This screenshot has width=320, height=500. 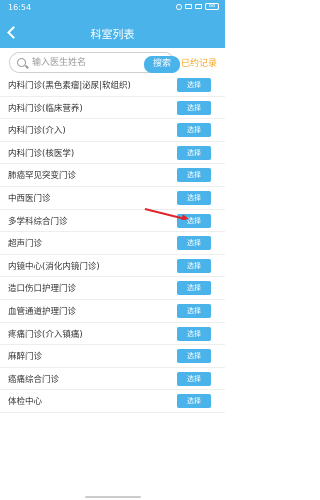 What do you see at coordinates (113, 497) in the screenshot?
I see `home-indicator` at bounding box center [113, 497].